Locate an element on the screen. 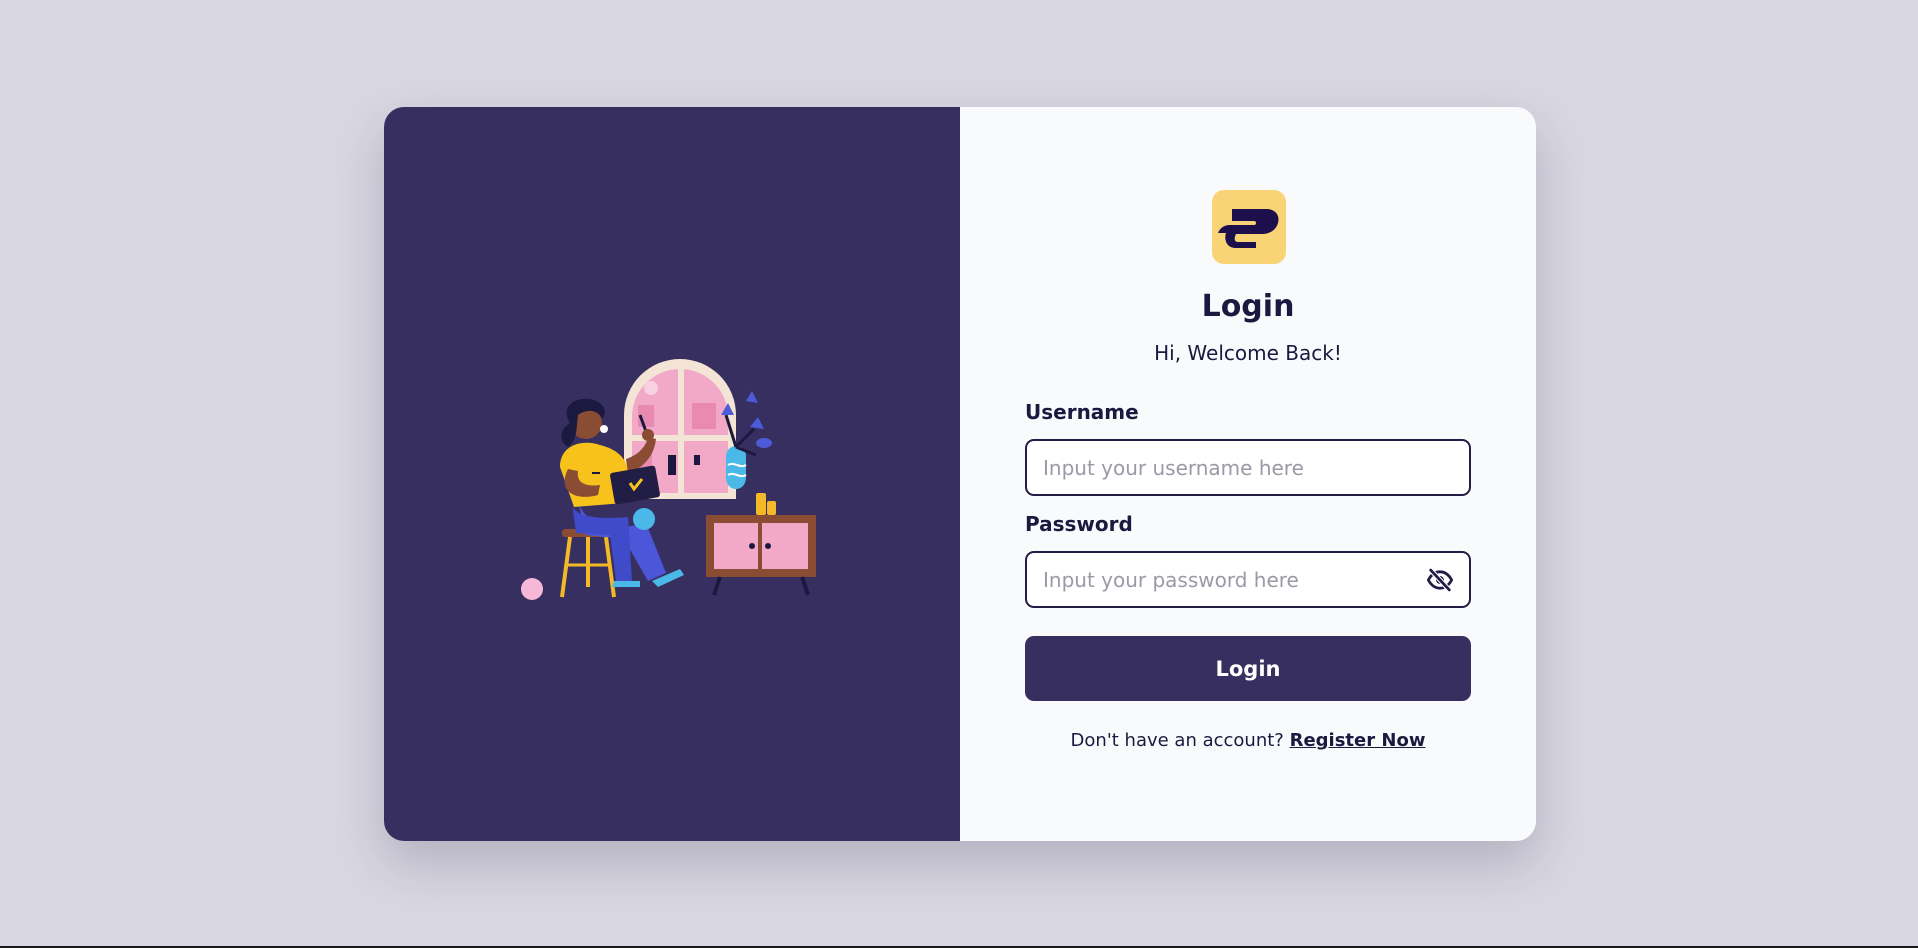 This screenshot has height=948, width=1918. password-input is located at coordinates (1248, 579).